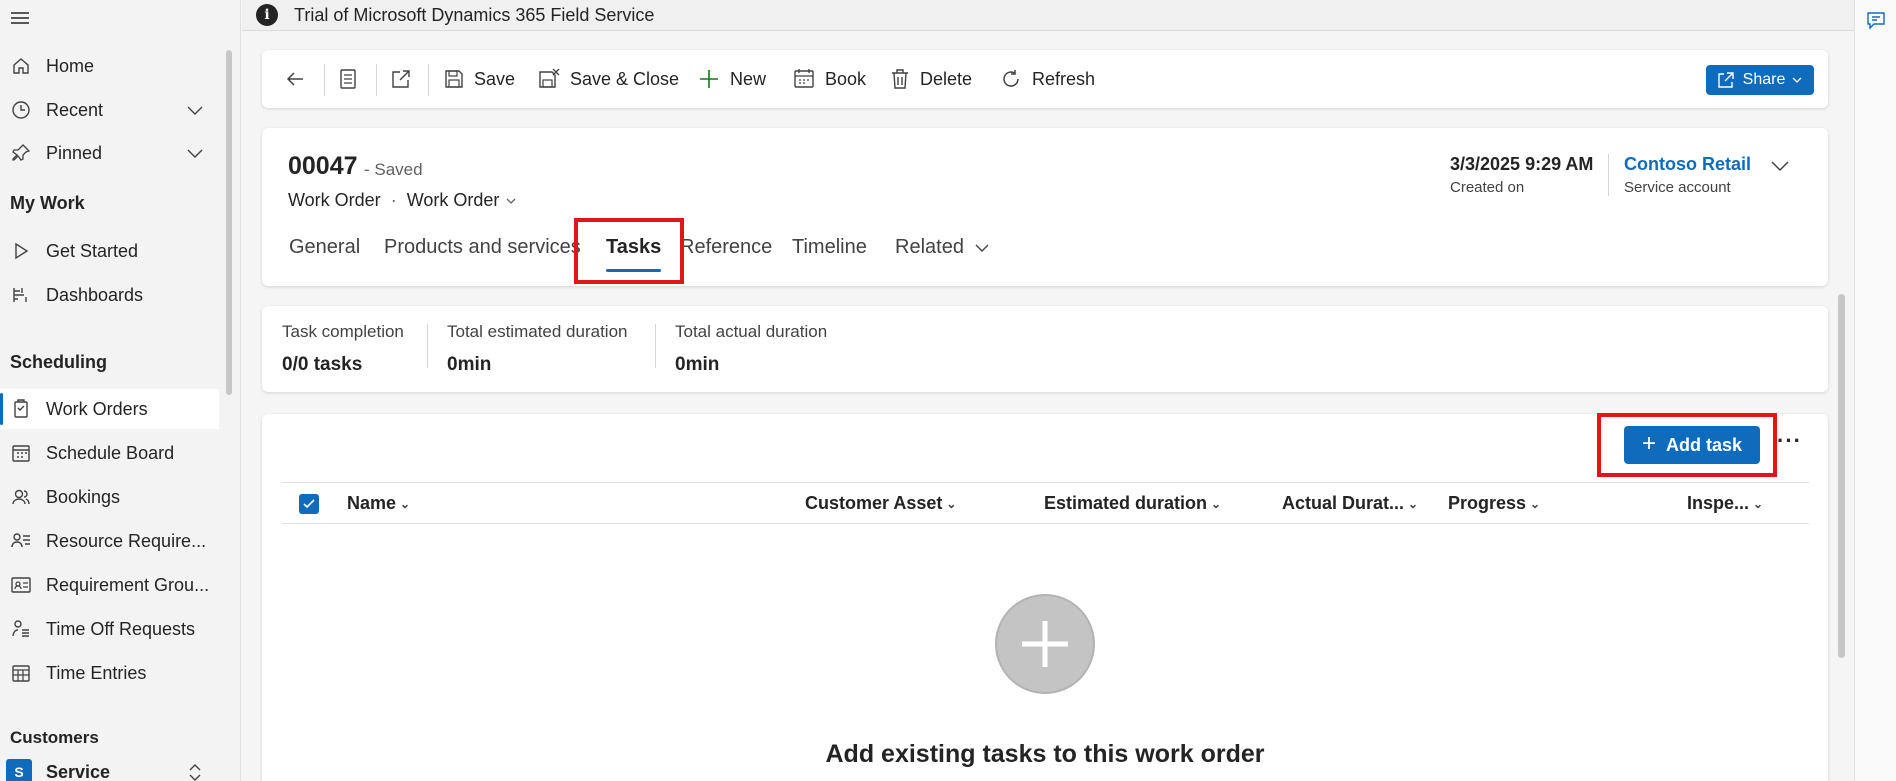  What do you see at coordinates (109, 497) in the screenshot?
I see `sidebar-item-bookings: Bookings` at bounding box center [109, 497].